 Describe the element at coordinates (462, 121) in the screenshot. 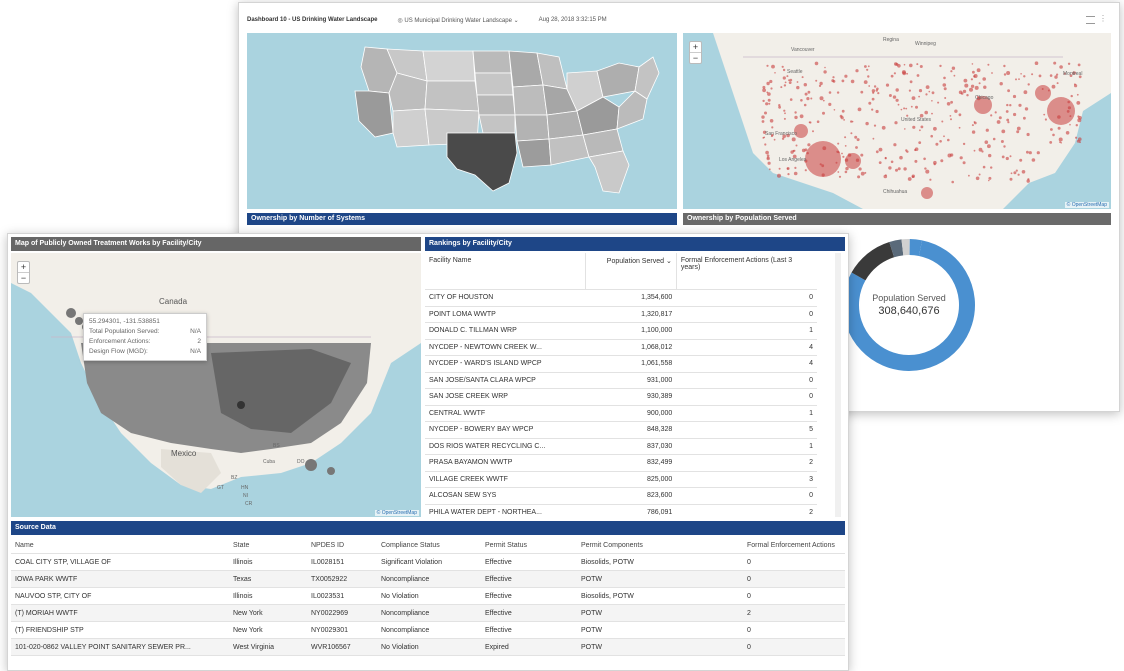

I see `choropleth-map` at that location.